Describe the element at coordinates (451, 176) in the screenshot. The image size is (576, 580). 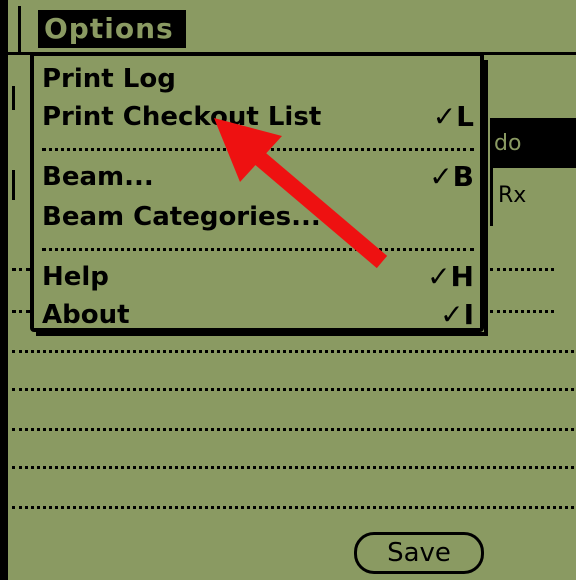
I see `menu-shortcut: ✓B` at that location.